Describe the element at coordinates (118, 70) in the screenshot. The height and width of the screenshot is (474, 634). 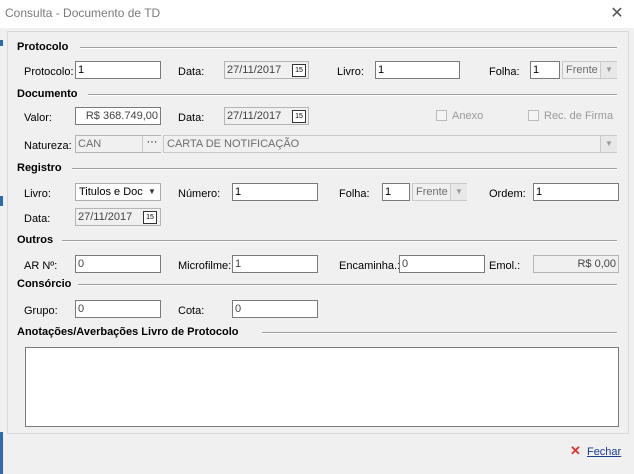
I see `protocolo-input: 1` at that location.